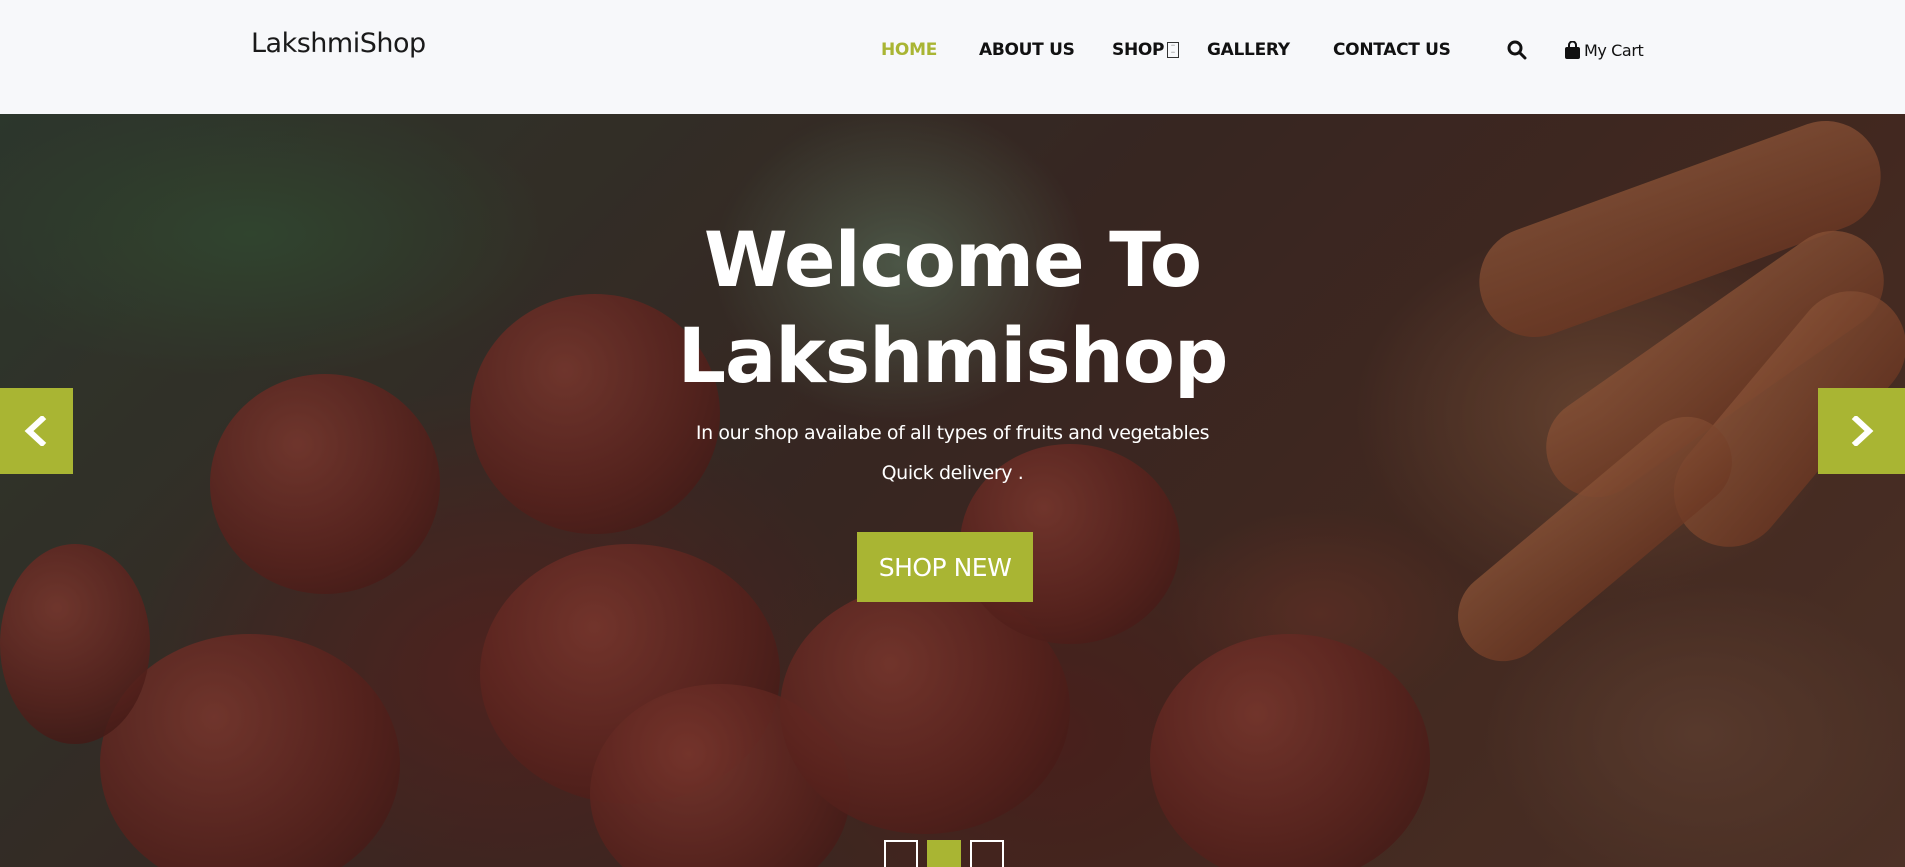 This screenshot has height=867, width=1905. Describe the element at coordinates (338, 43) in the screenshot. I see `site-logo: LakshmiShop` at that location.